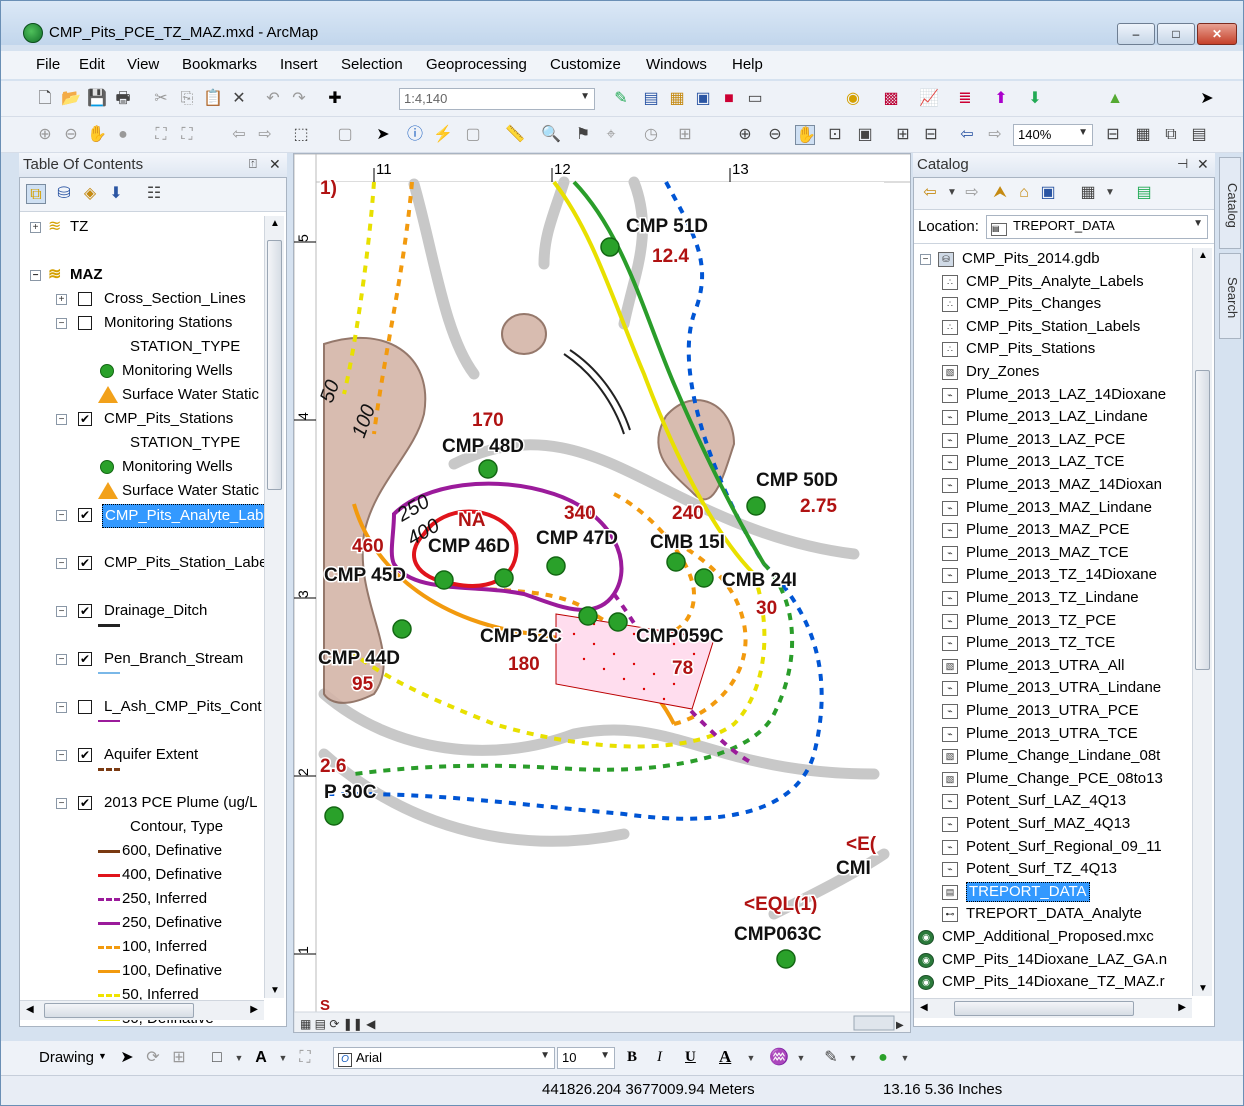  What do you see at coordinates (35, 227) in the screenshot?
I see `expand-icon: +` at bounding box center [35, 227].